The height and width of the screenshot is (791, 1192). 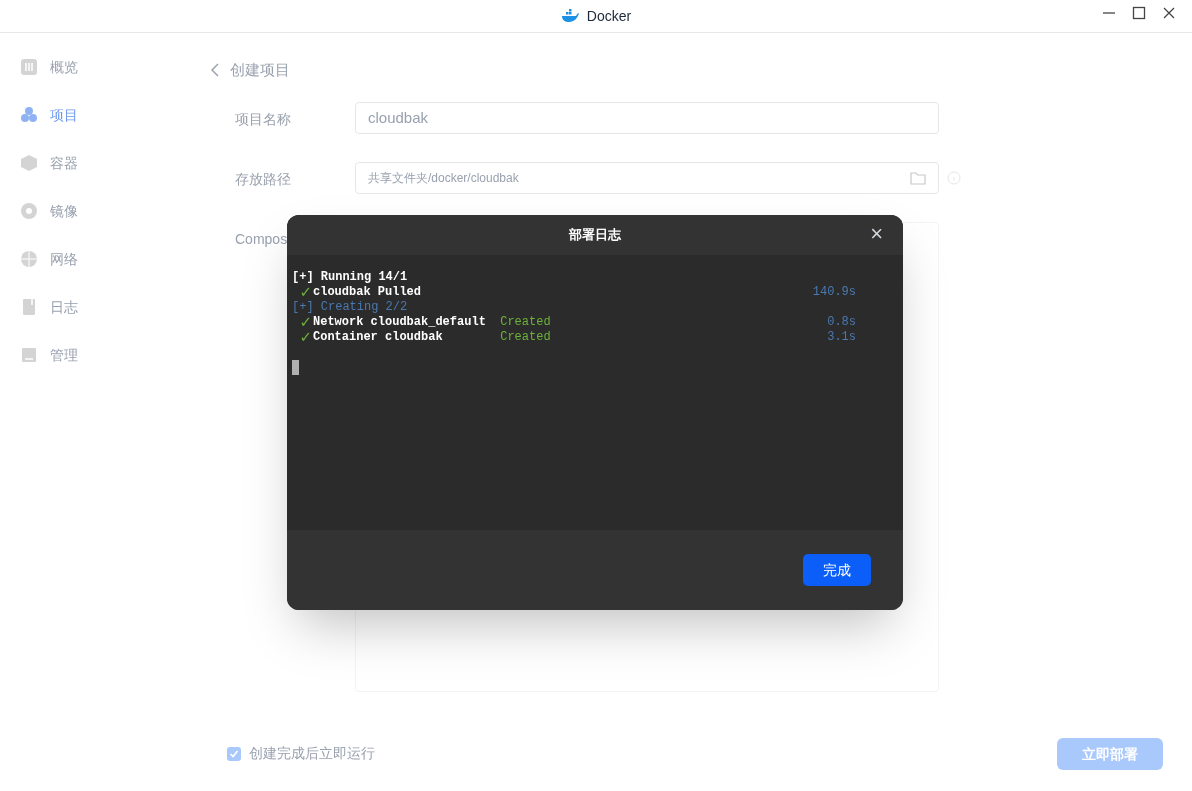 What do you see at coordinates (215, 70) in the screenshot?
I see `back-icon` at bounding box center [215, 70].